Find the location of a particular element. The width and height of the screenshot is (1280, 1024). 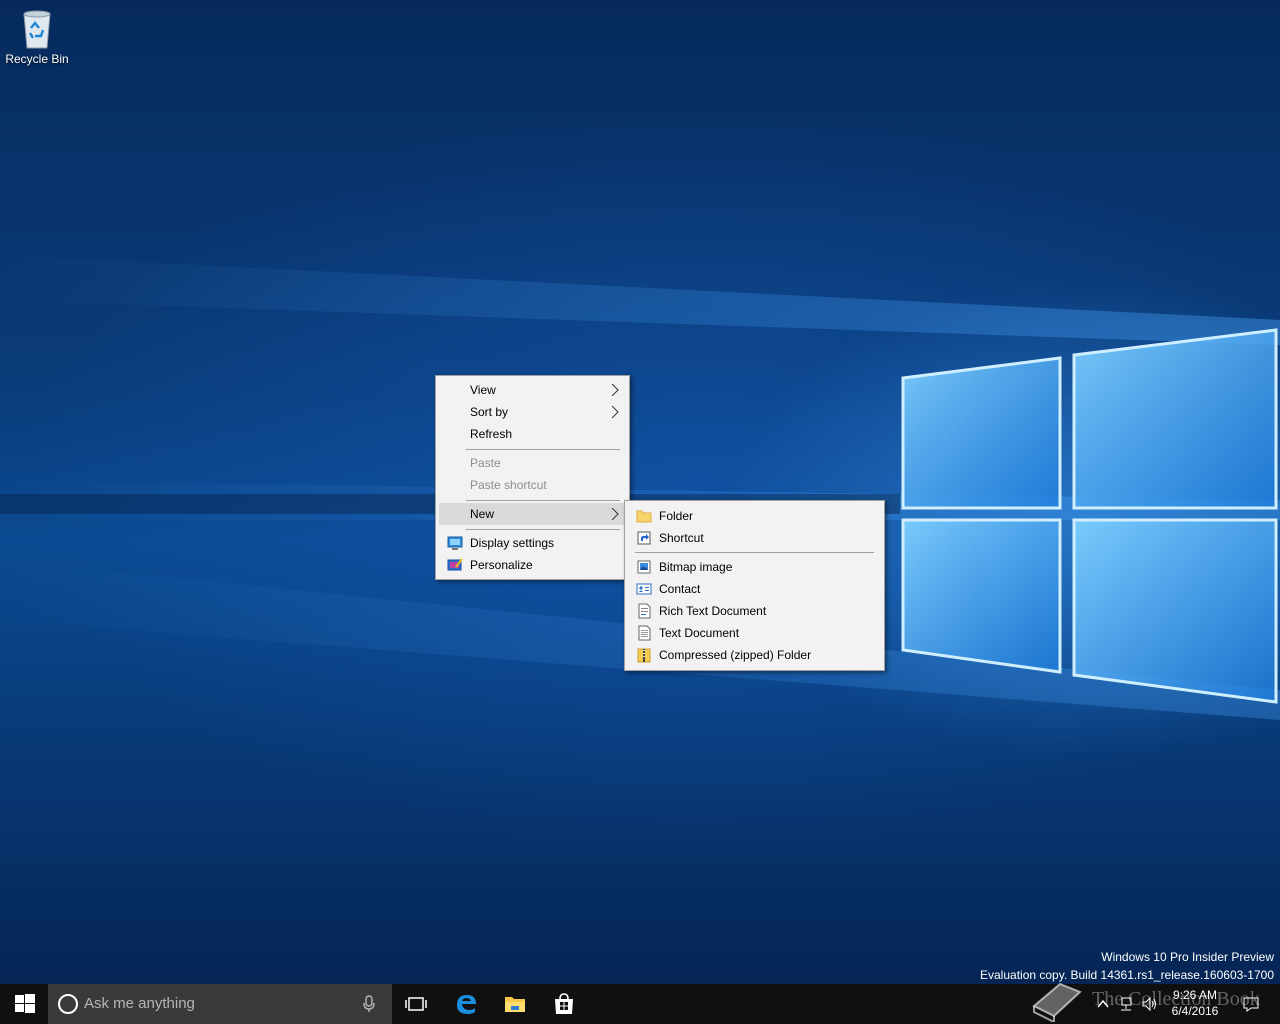

text-document-icon is located at coordinates (644, 633).